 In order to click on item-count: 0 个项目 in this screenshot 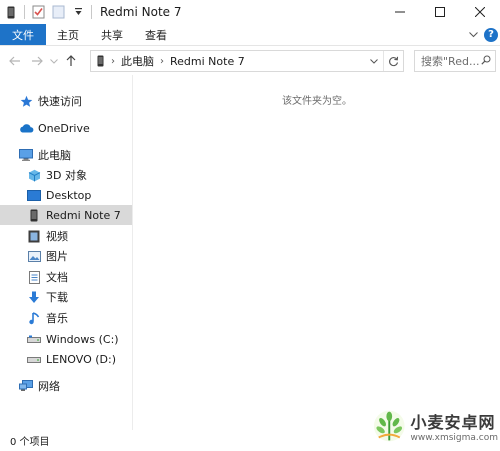, I will do `click(30, 442)`.